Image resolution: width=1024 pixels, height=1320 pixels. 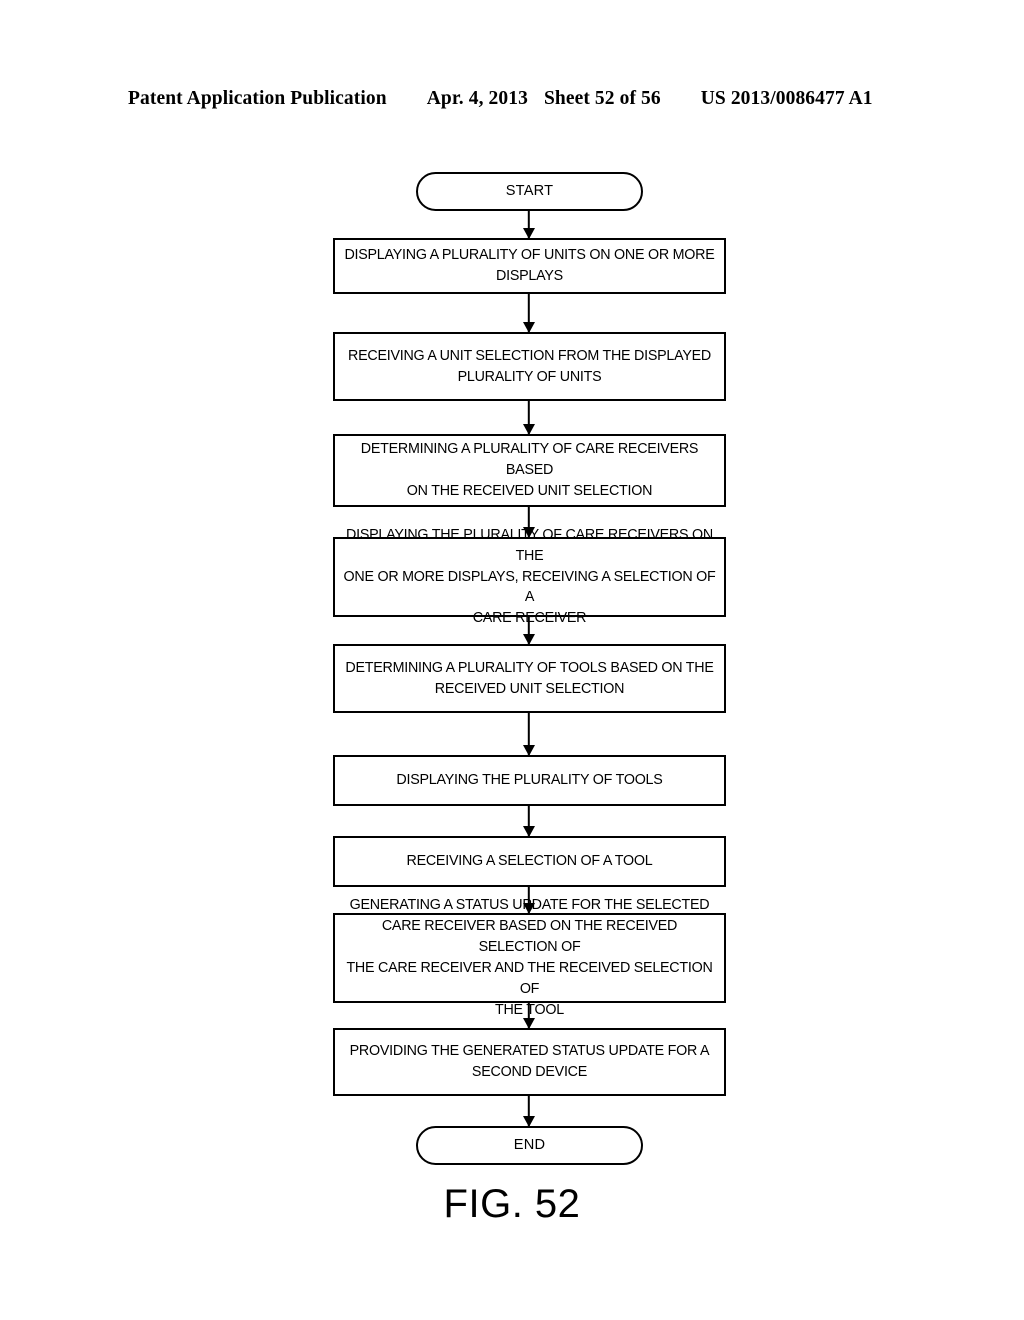 I want to click on flowchart-node-start-label: START, so click(x=529, y=190).